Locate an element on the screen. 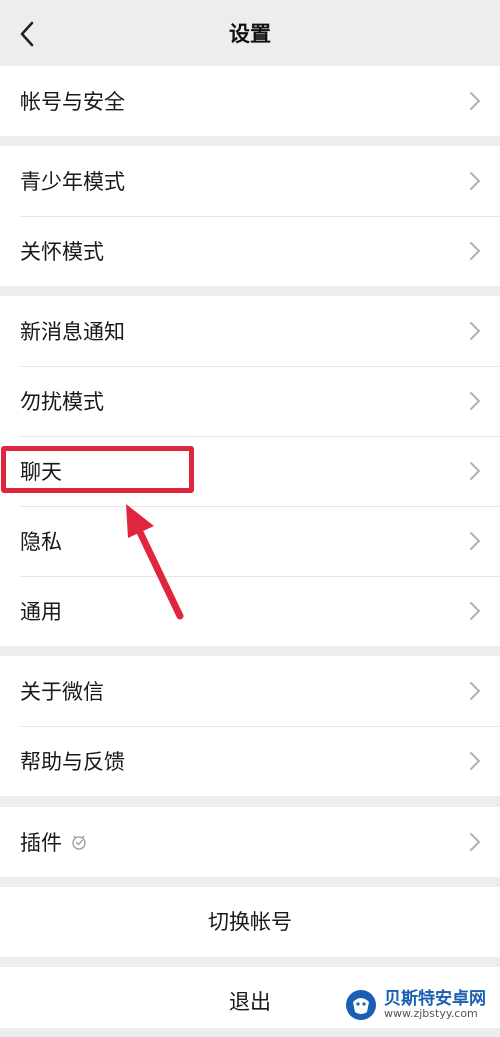  settings-item-label: 新消息通知 is located at coordinates (72, 332).